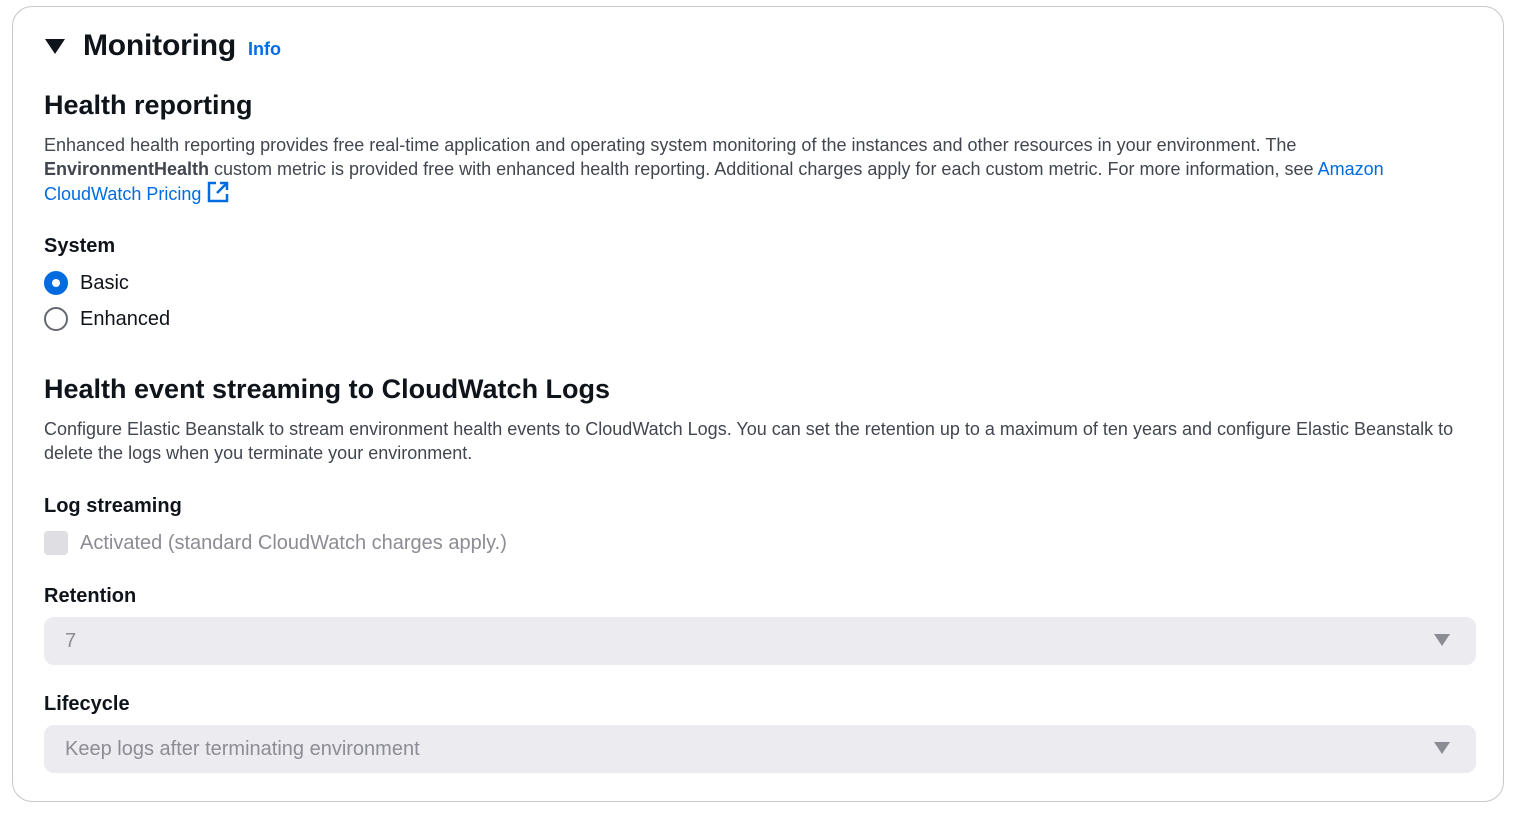 This screenshot has height=817, width=1530. Describe the element at coordinates (218, 192) in the screenshot. I see `external-link-icon` at that location.